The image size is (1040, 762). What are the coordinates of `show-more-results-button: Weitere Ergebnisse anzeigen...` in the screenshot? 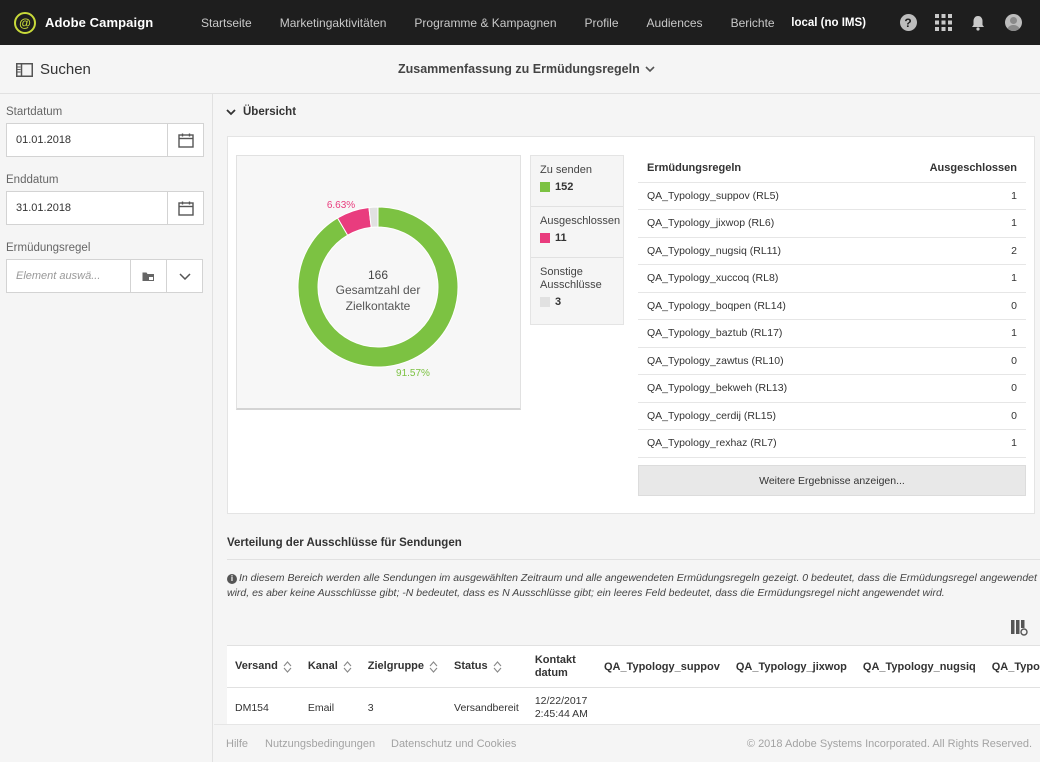 It's located at (832, 480).